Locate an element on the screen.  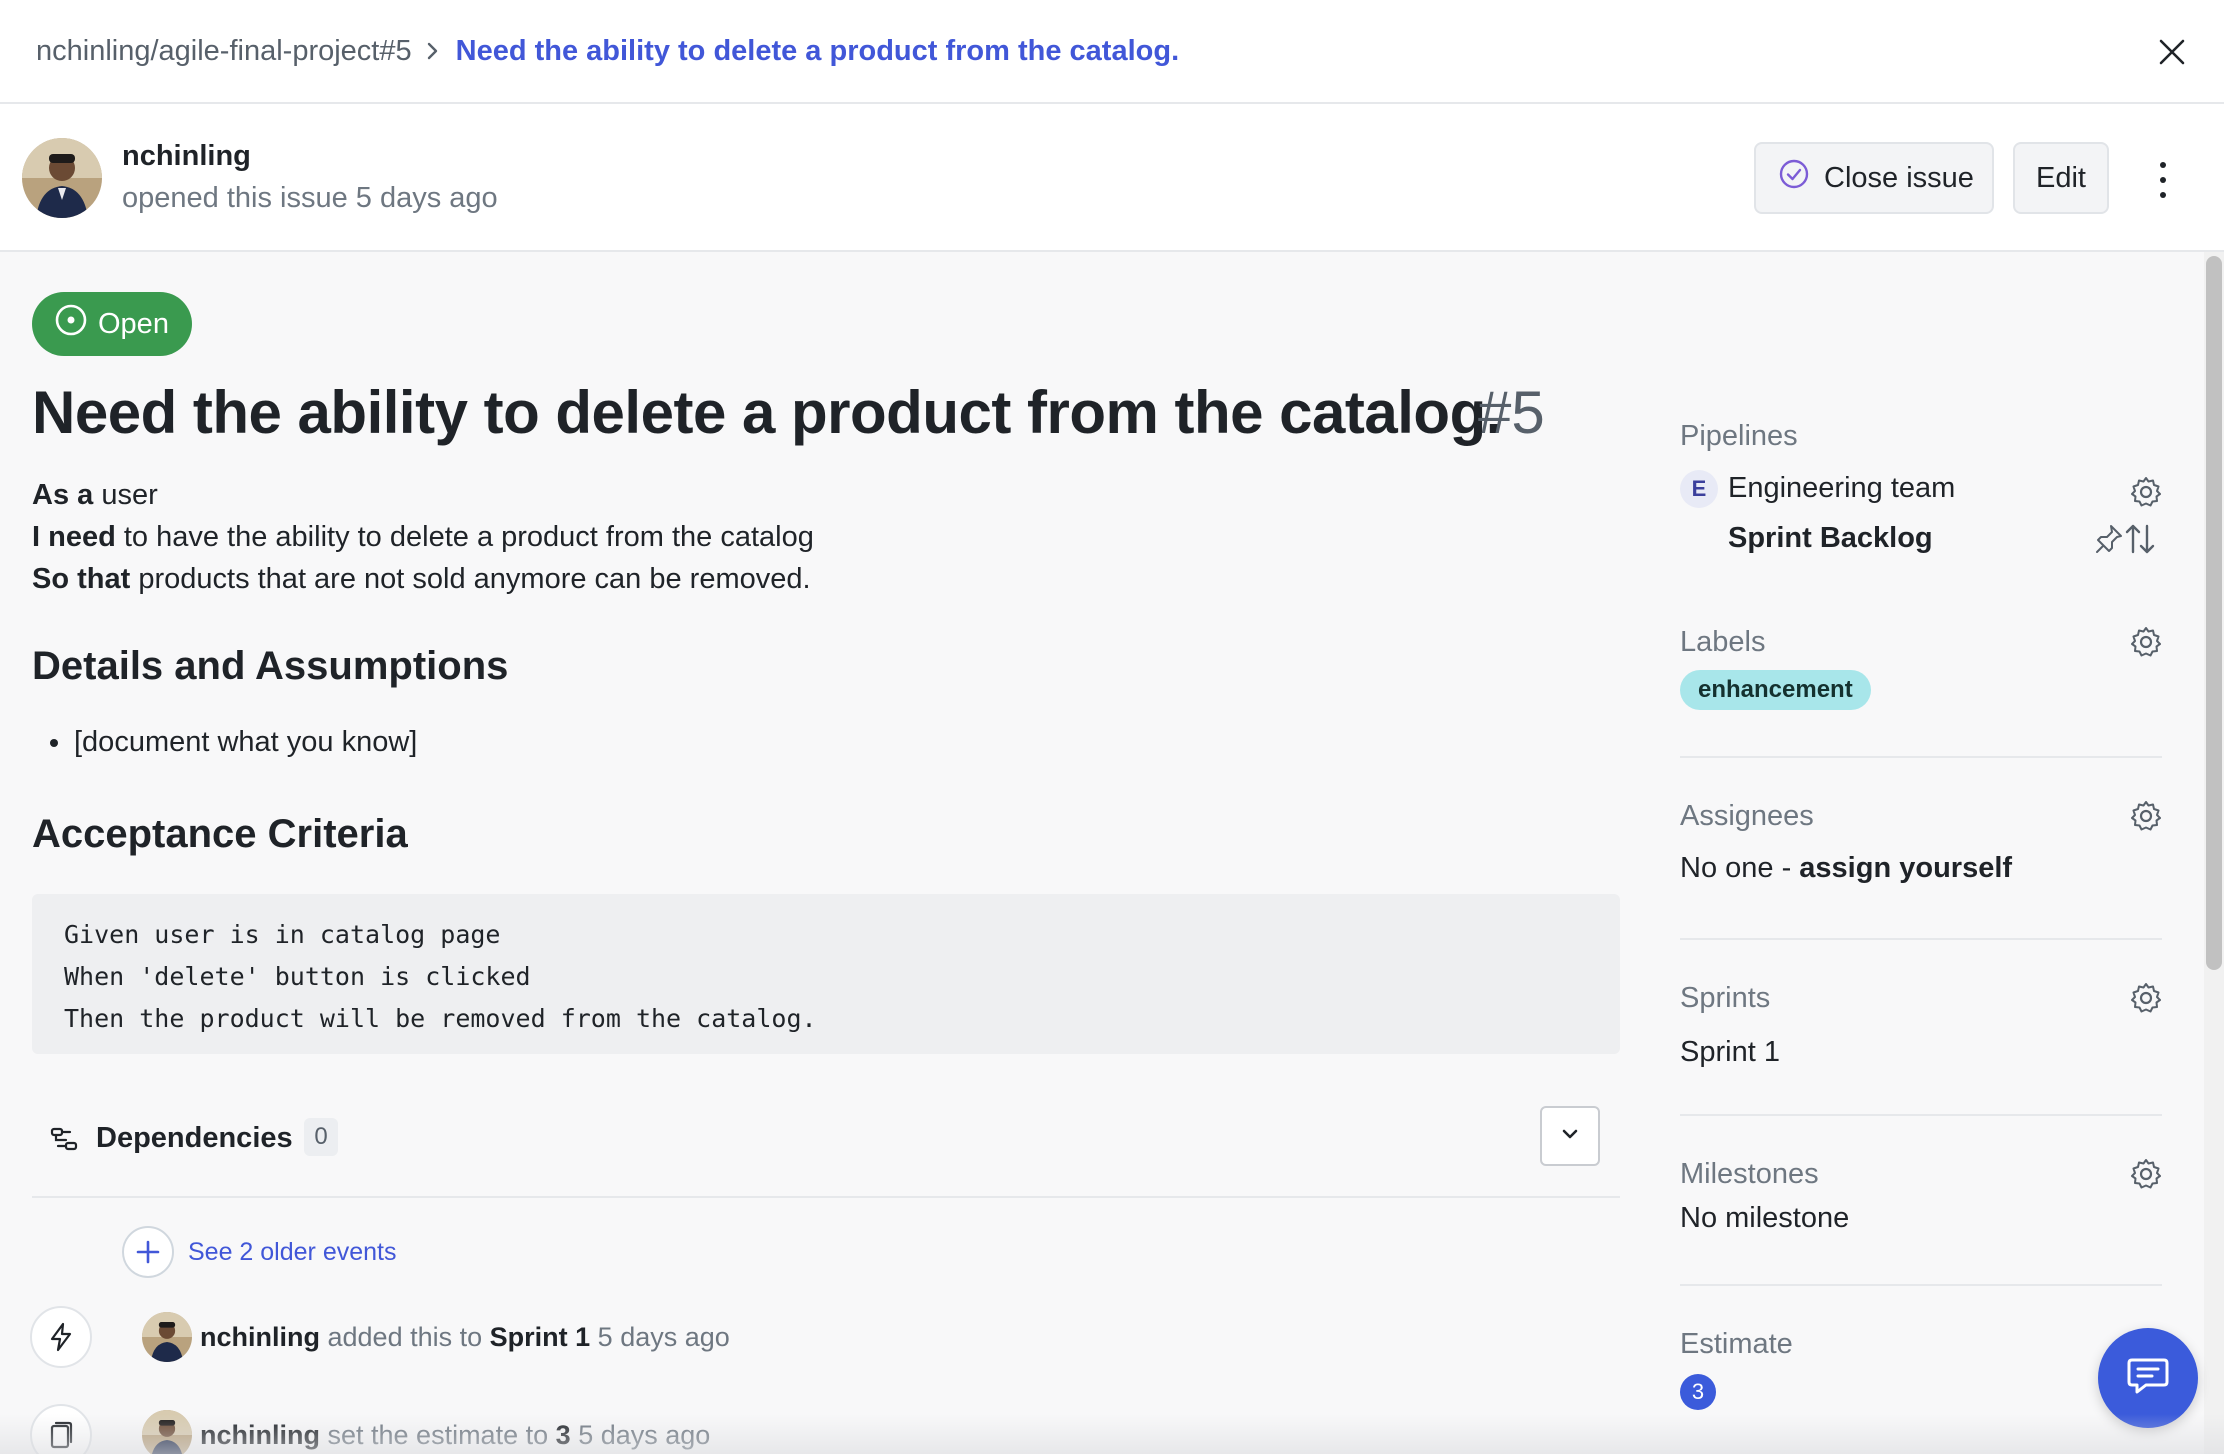
acceptance-heading: Acceptance Criteria is located at coordinates (220, 834).